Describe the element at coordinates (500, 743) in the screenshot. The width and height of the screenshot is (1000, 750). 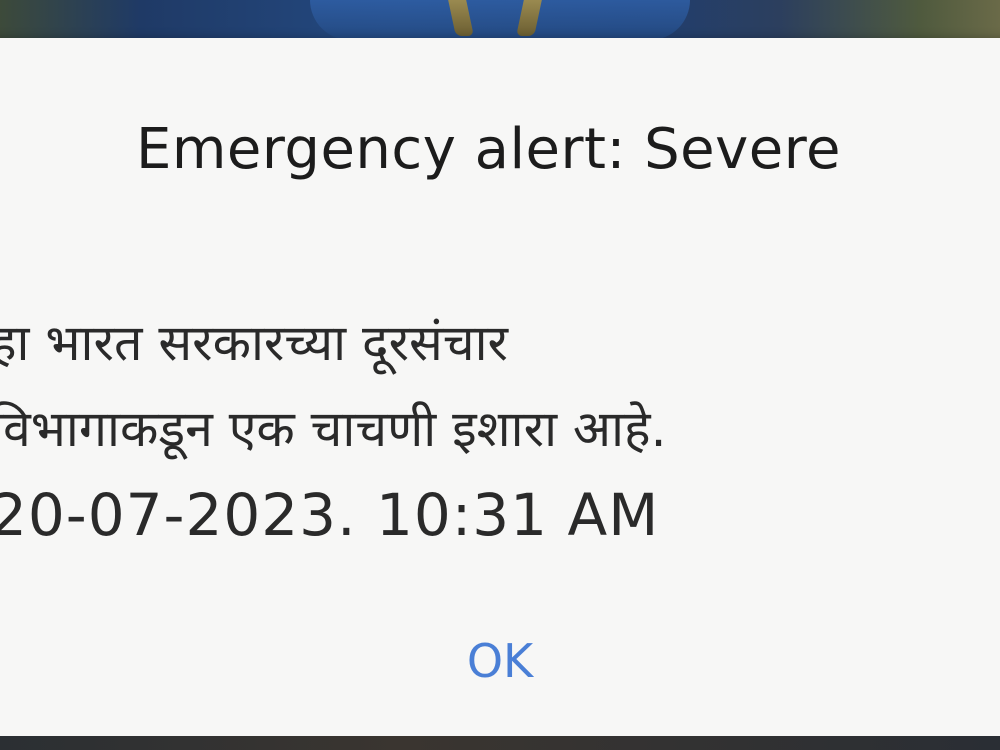
I see `wallpaper-background-bottom` at that location.